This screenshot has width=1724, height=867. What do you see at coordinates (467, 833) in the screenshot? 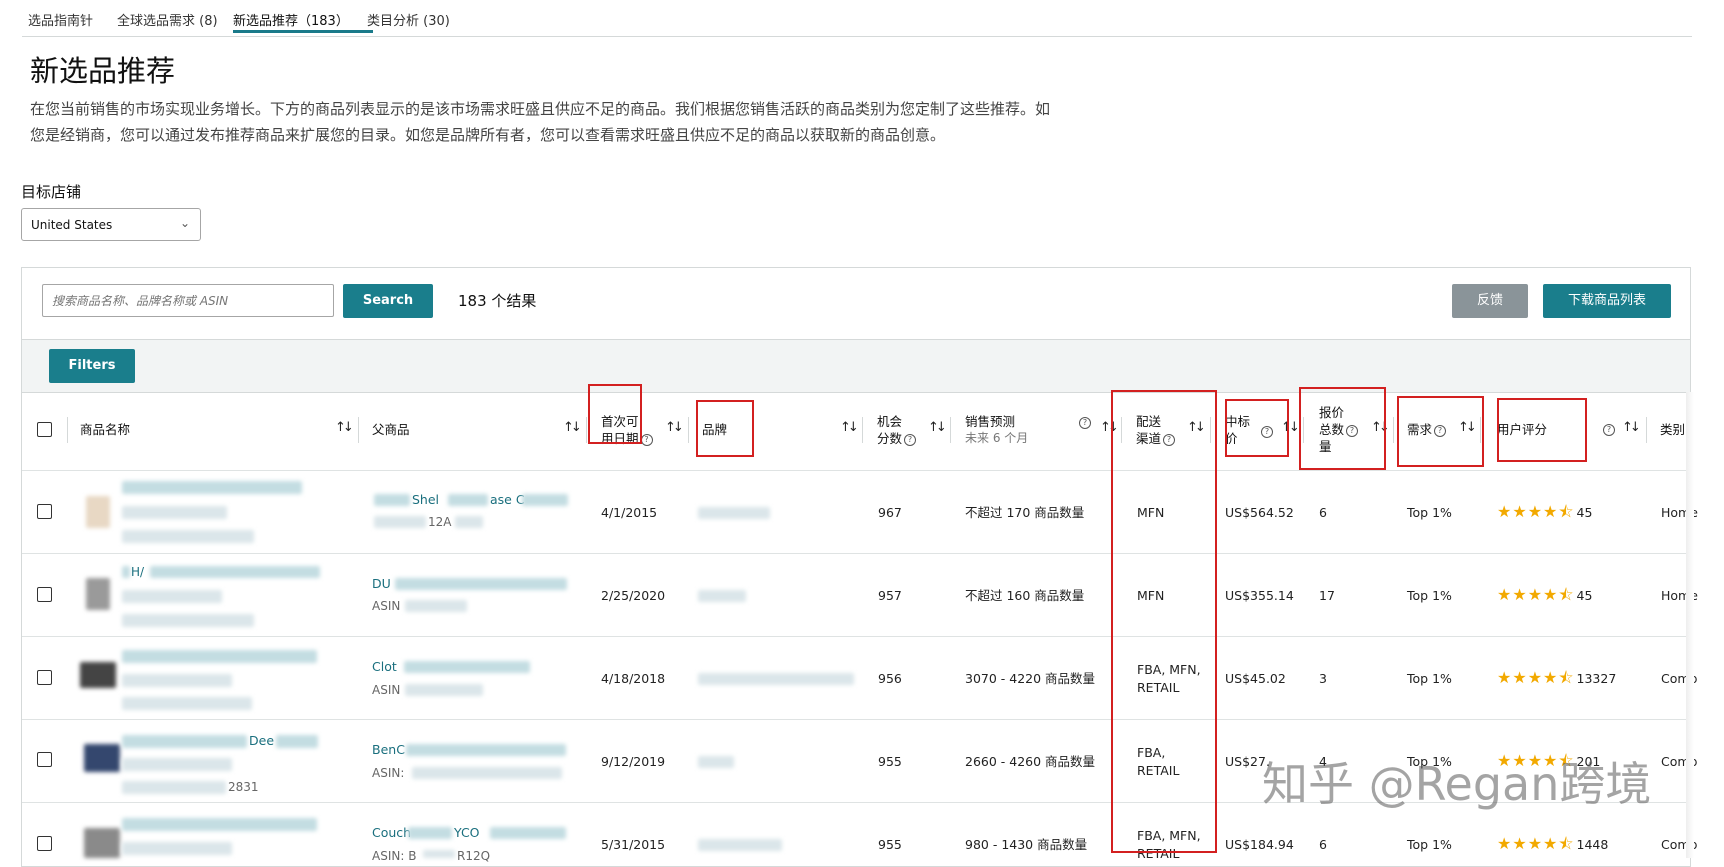
I see `parent-product-link: YCO` at bounding box center [467, 833].